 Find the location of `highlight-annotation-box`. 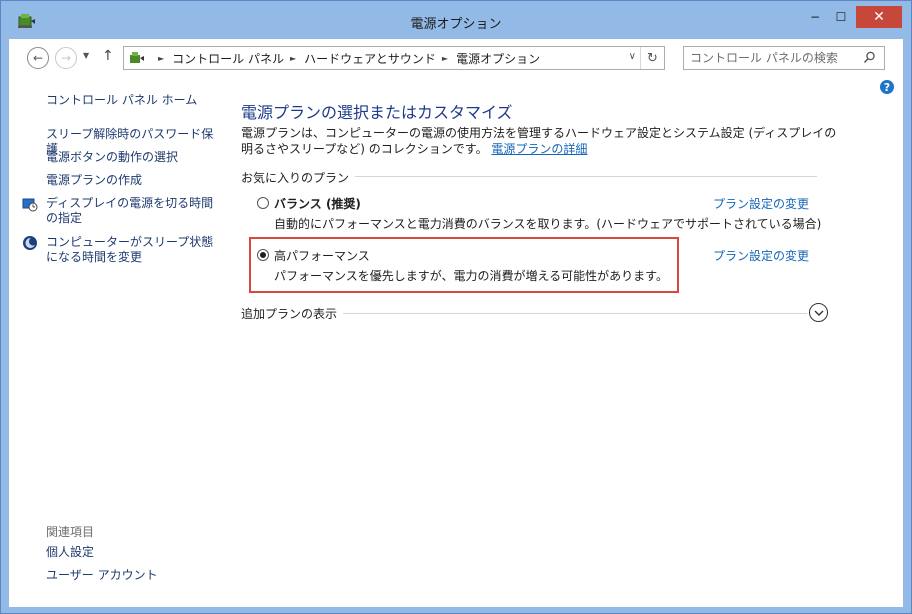

highlight-annotation-box is located at coordinates (464, 265).